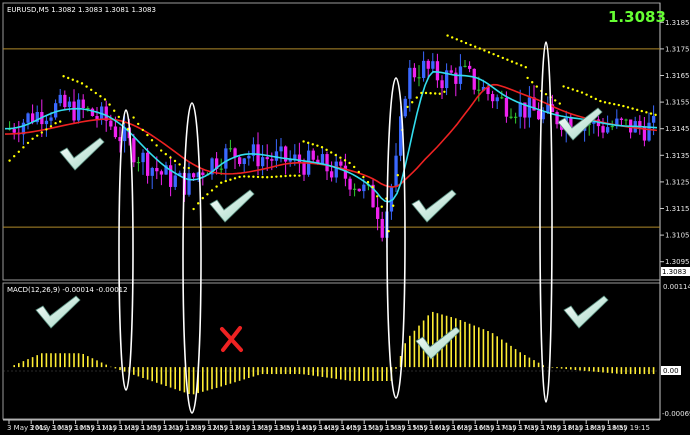 The height and width of the screenshot is (435, 690). I want to click on price-axis-label: 1.3115, so click(677, 209).